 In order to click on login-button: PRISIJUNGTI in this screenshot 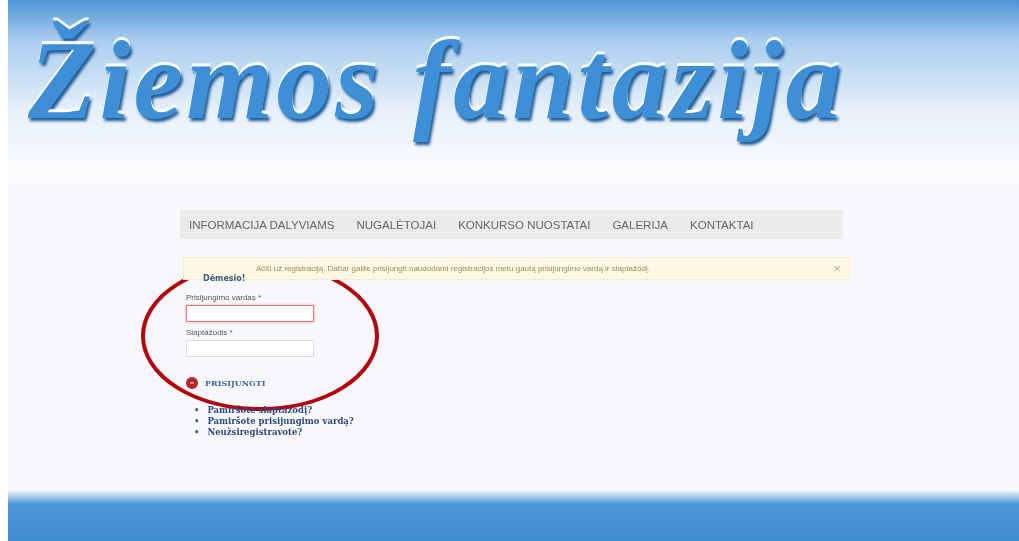, I will do `click(226, 383)`.